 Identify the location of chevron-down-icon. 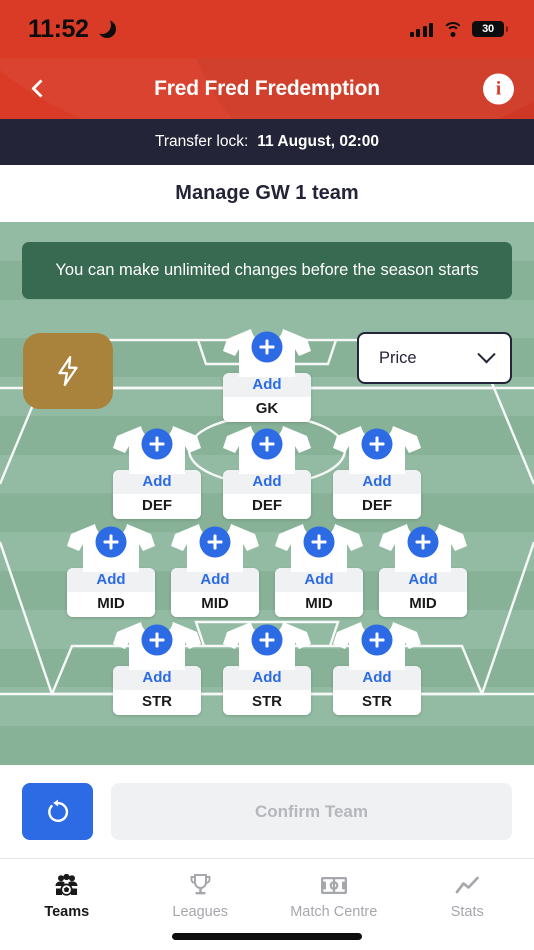
(486, 353).